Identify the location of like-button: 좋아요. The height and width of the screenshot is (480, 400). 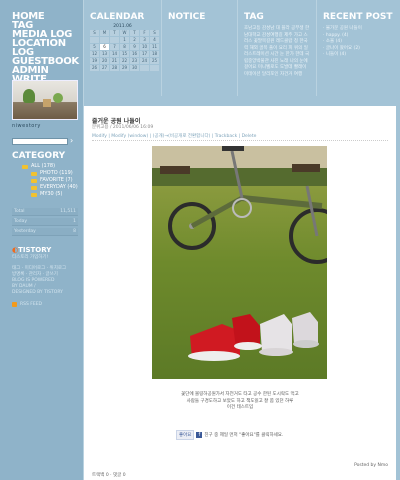
(185, 435).